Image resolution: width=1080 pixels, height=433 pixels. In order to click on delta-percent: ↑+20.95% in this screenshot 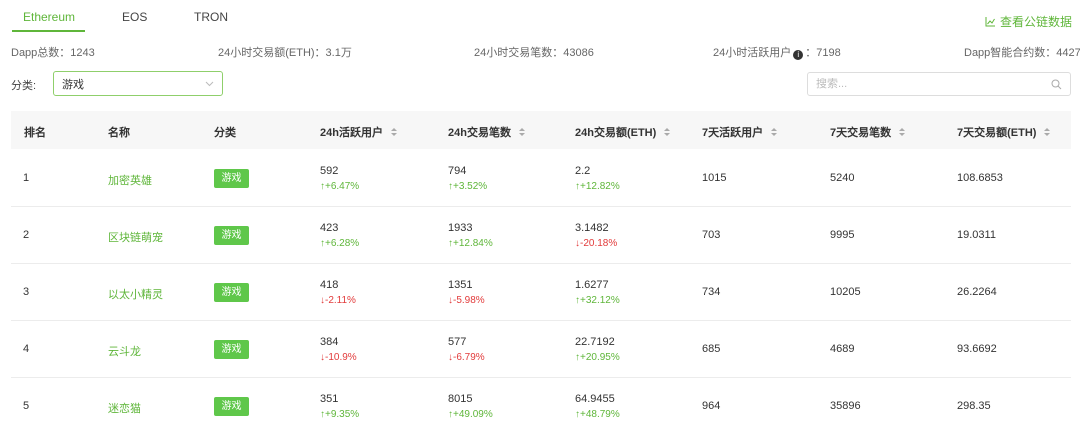, I will do `click(597, 357)`.